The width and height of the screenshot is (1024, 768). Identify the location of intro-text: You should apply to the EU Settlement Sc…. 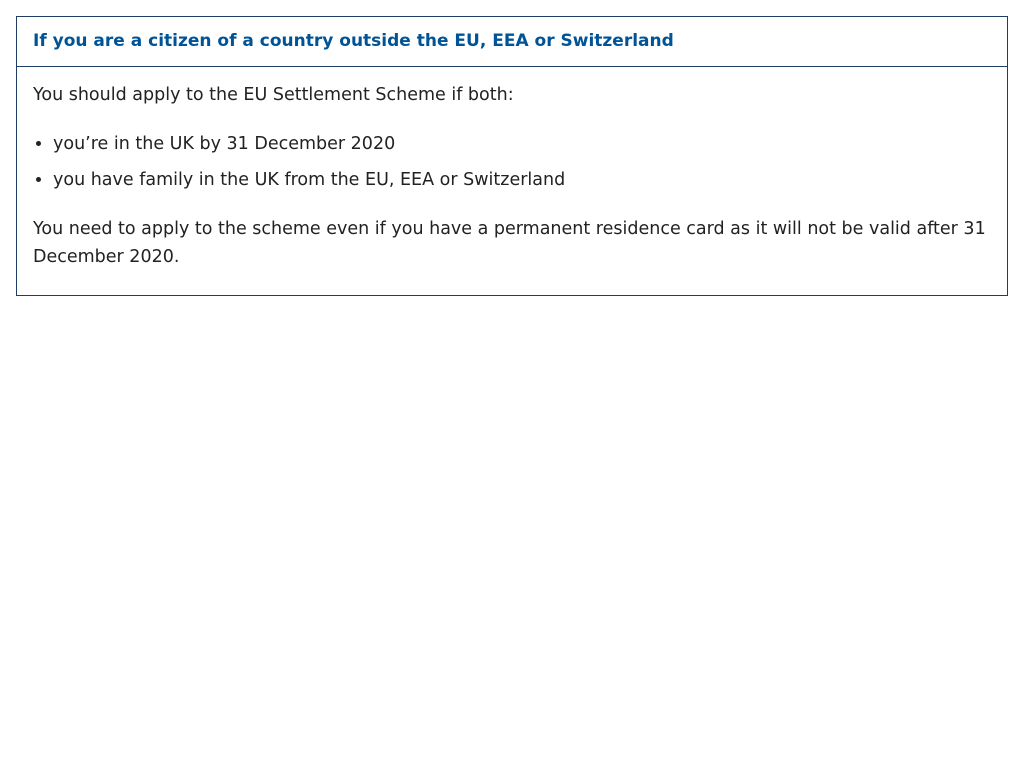
(273, 95).